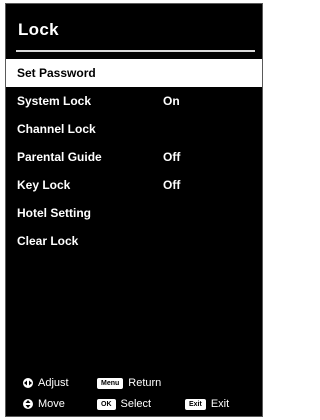 The width and height of the screenshot is (320, 420). What do you see at coordinates (56, 73) in the screenshot?
I see `menu-item-label: Set Password` at bounding box center [56, 73].